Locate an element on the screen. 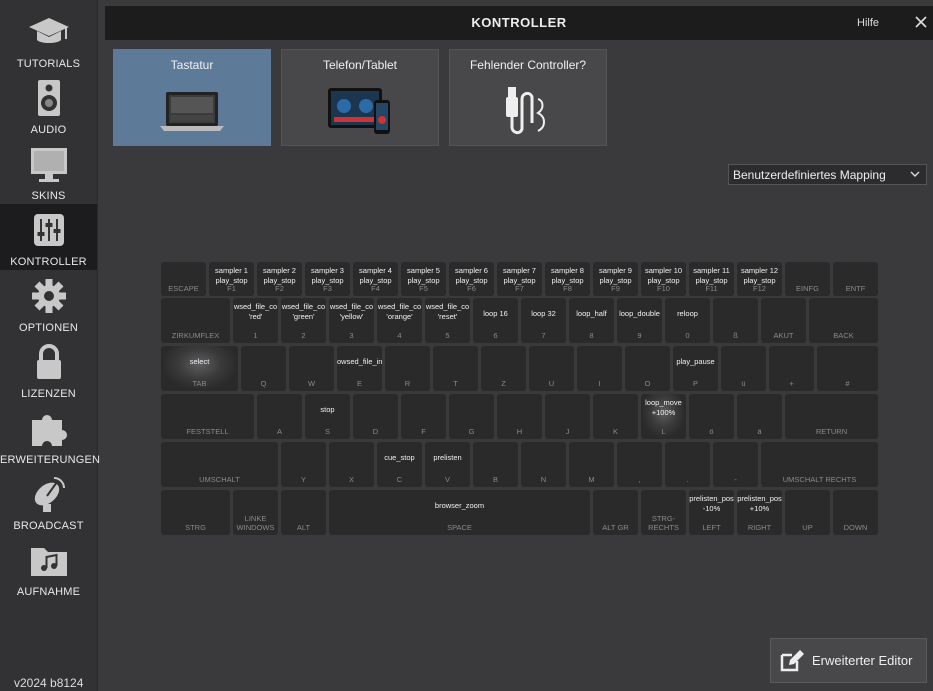 This screenshot has width=933, height=691. tab-tastatur: Tastatur is located at coordinates (192, 97).